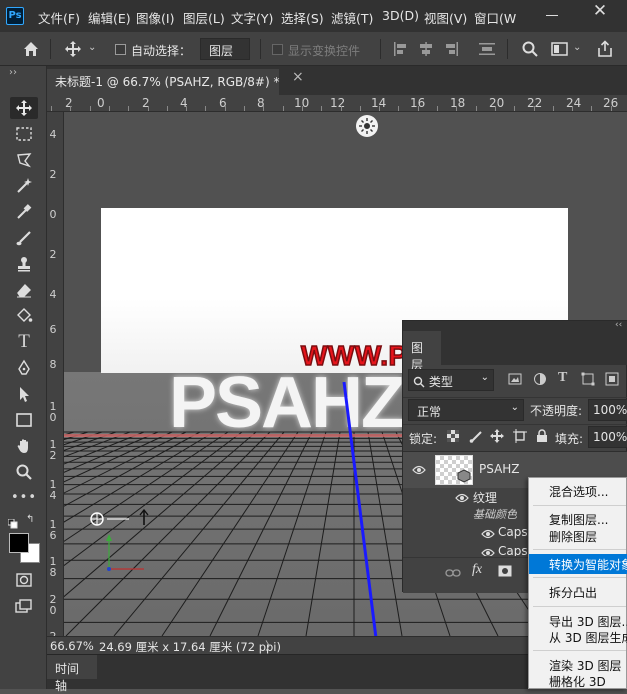 The height and width of the screenshot is (694, 627). I want to click on photoshop-logo: Ps, so click(15, 16).